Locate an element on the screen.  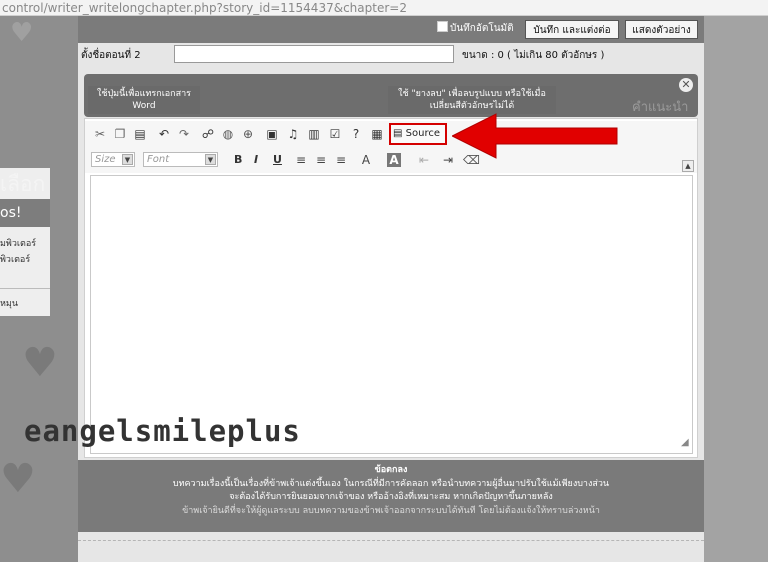
right-background is located at coordinates (735, 289).